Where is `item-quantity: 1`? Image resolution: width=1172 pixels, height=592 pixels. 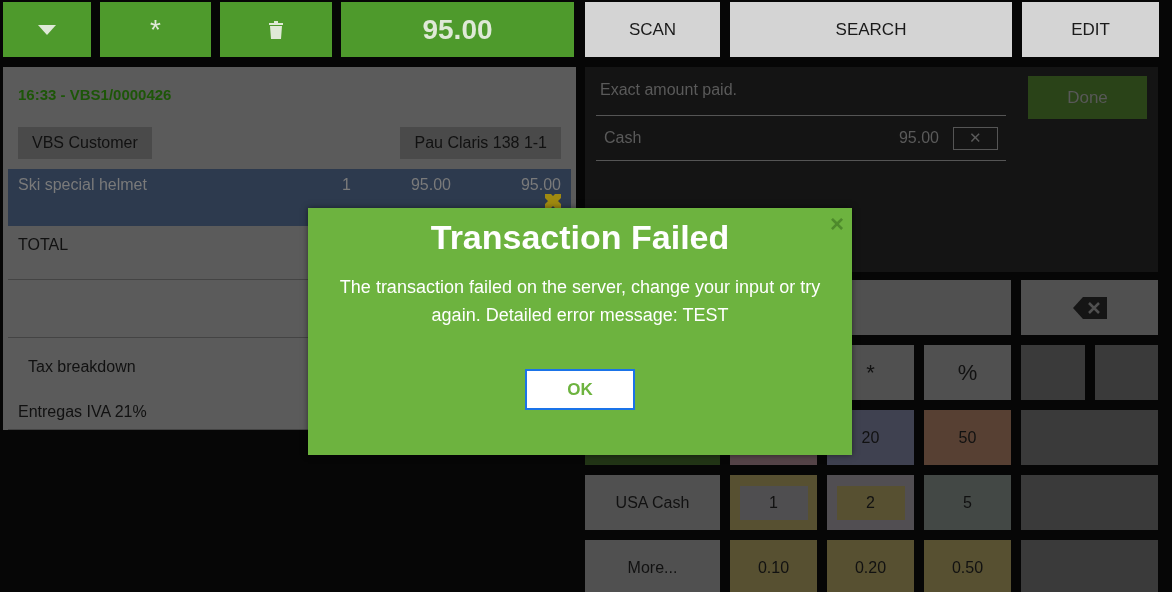
item-quantity: 1 is located at coordinates (346, 185).